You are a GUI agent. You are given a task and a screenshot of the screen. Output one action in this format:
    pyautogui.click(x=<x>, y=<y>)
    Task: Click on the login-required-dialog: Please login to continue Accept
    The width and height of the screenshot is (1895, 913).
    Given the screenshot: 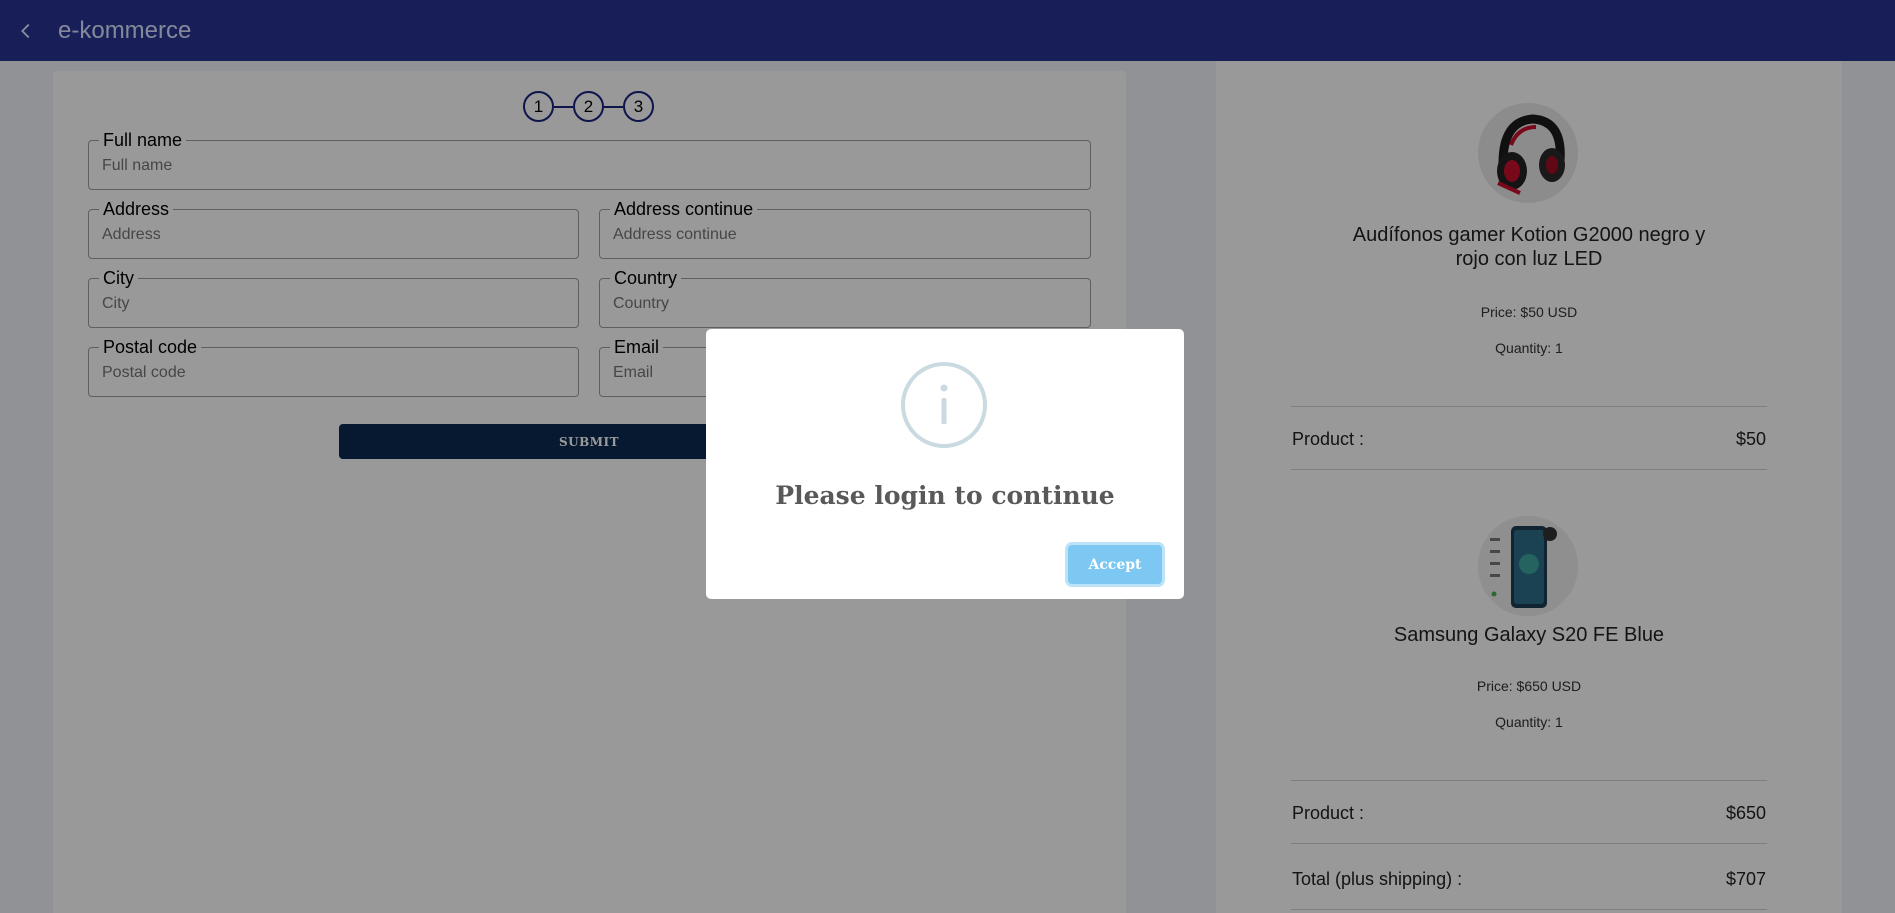 What is the action you would take?
    pyautogui.click(x=945, y=464)
    